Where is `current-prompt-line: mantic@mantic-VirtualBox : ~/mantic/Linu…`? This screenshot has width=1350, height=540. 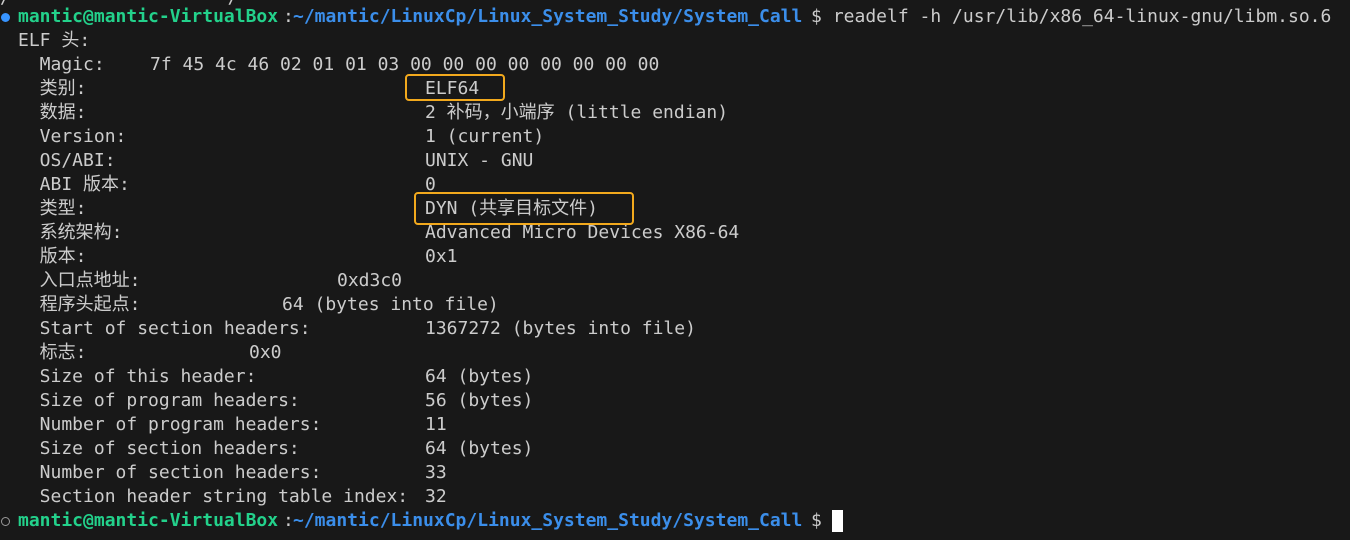 current-prompt-line: mantic@mantic-VirtualBox : ~/mantic/Linu… is located at coordinates (675, 521).